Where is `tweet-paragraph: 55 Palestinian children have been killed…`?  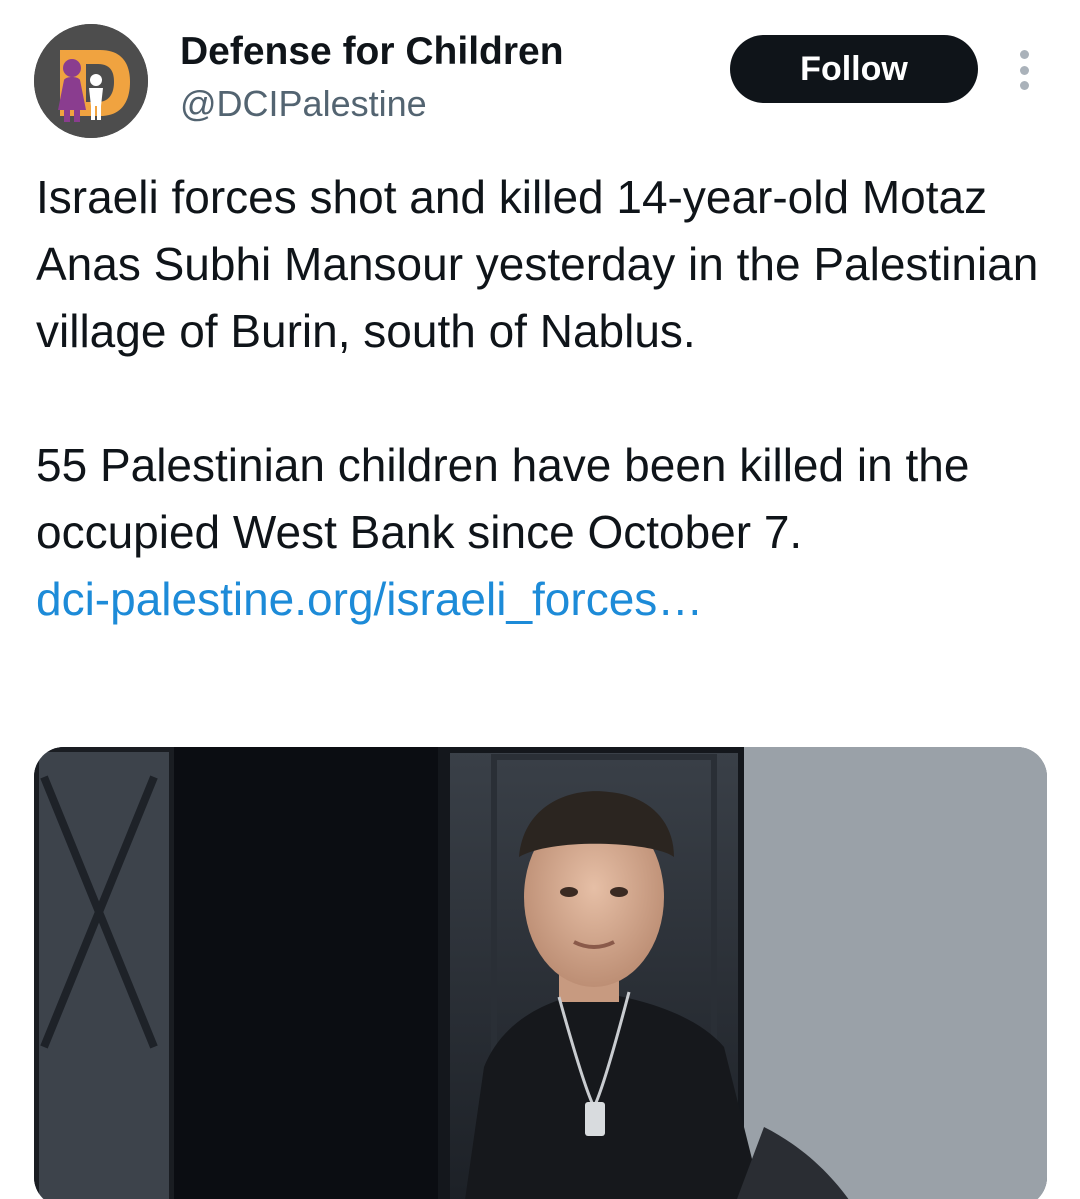 tweet-paragraph: 55 Palestinian children have been killed… is located at coordinates (503, 498).